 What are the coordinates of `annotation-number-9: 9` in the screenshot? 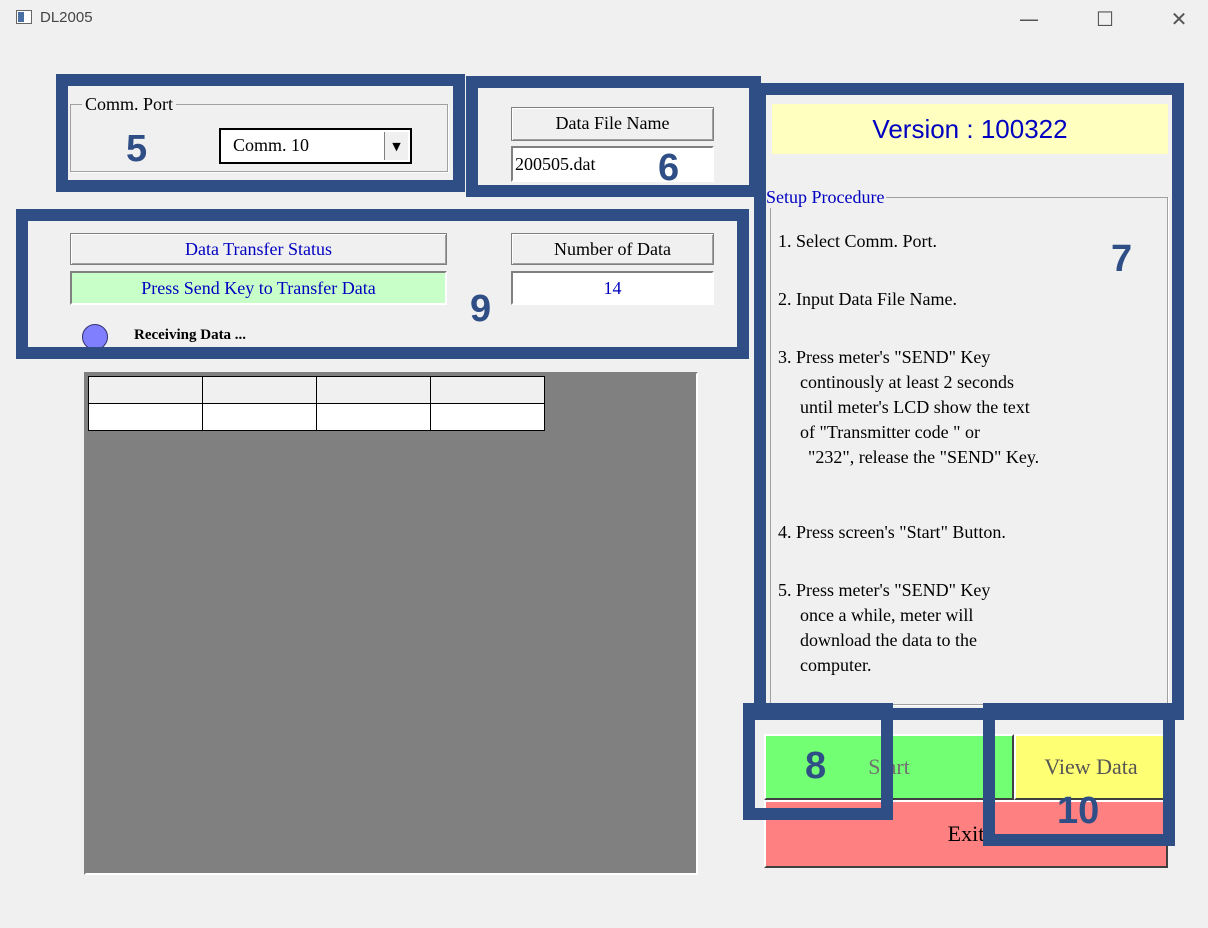 It's located at (481, 309).